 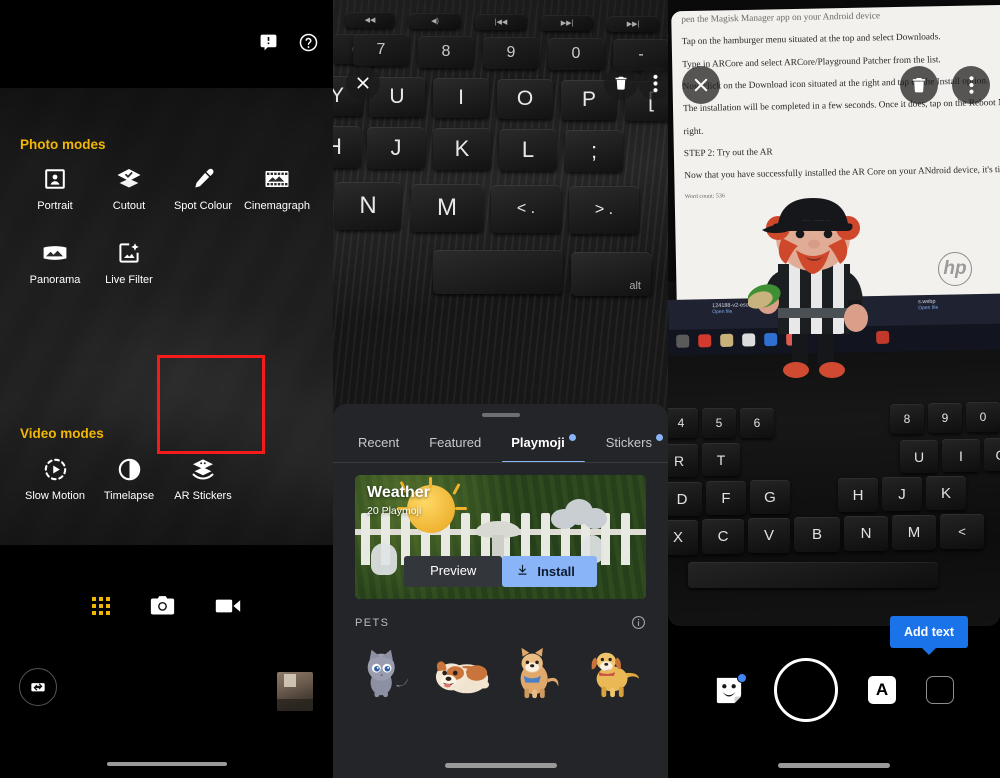 I want to click on mode-timelapse: Timelapse, so click(x=129, y=479).